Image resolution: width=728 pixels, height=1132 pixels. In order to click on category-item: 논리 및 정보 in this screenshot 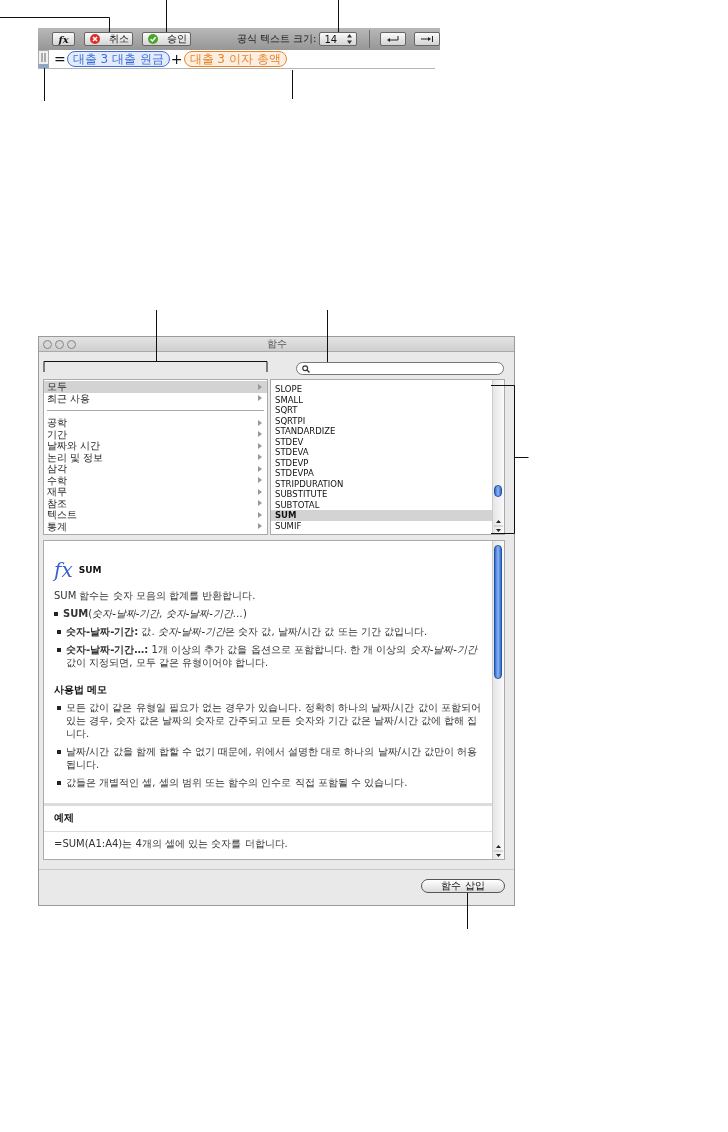, I will do `click(155, 457)`.